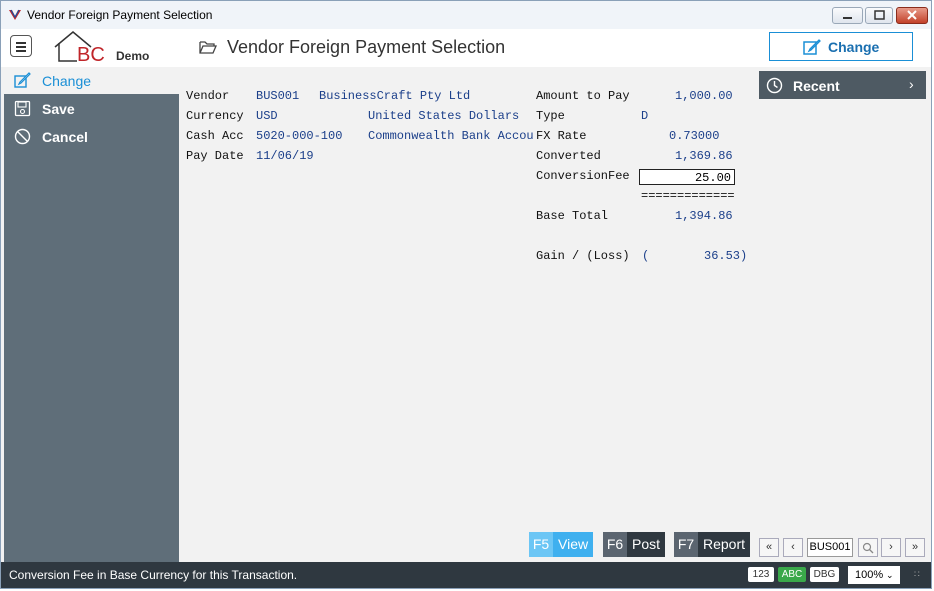 This screenshot has width=934, height=591. I want to click on base-total-value: 1,394.86, so click(704, 216).